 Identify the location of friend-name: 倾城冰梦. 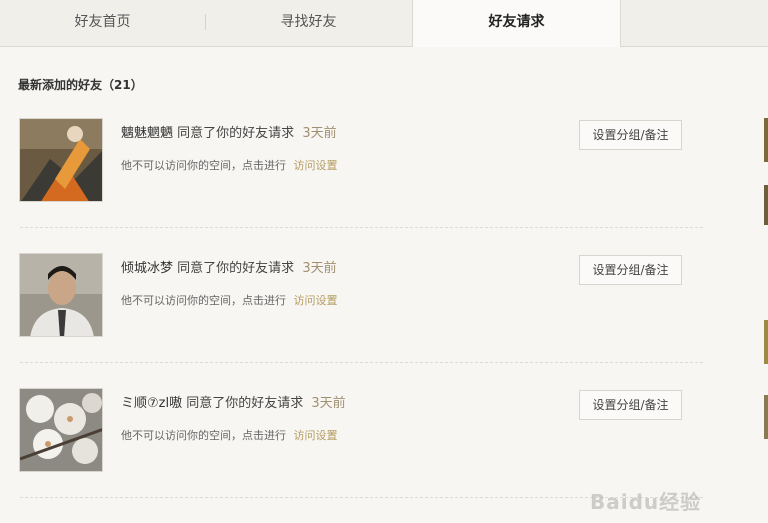
(147, 268).